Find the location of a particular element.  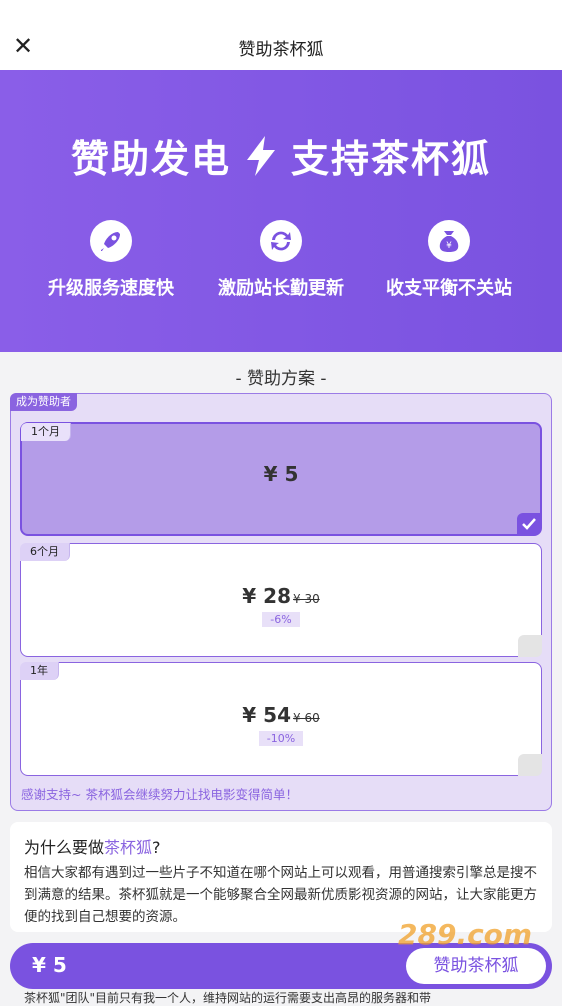

why-title: 为什么要做茶杯狐? is located at coordinates (92, 846).